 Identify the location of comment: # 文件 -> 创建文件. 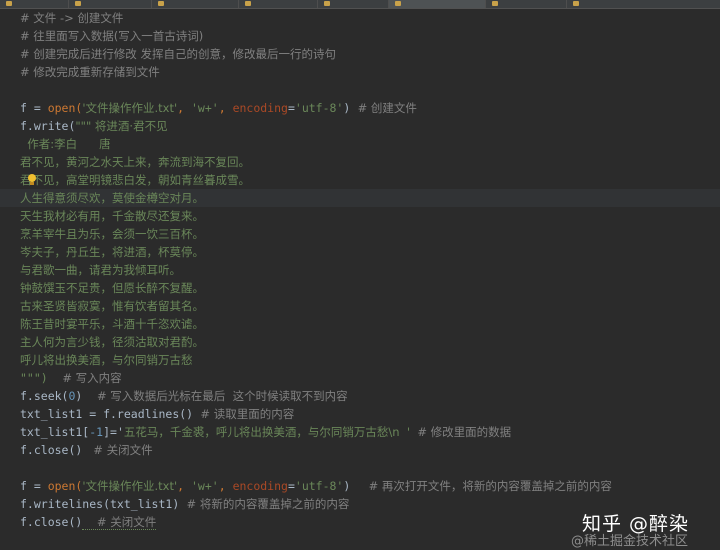
(72, 18).